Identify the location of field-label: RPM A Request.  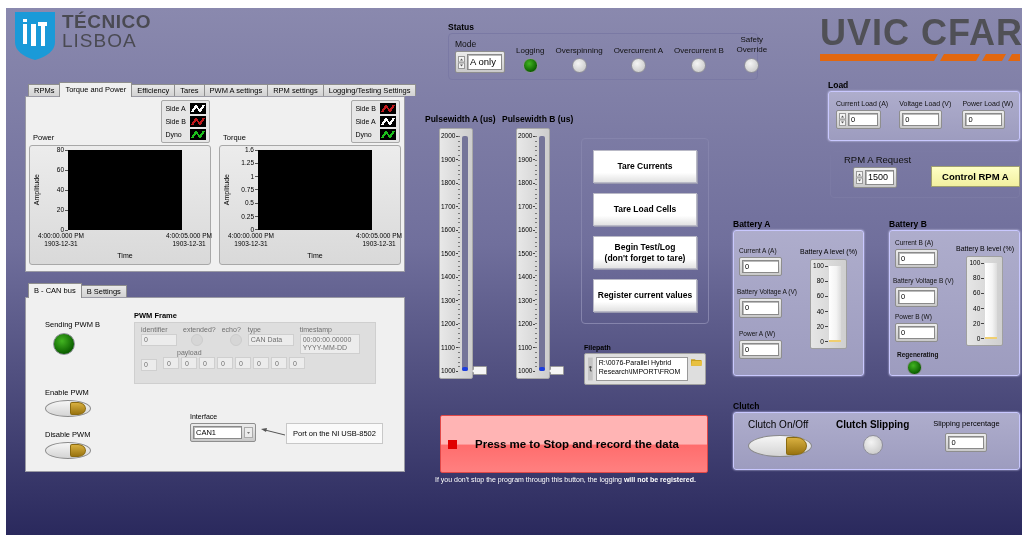
(878, 159).